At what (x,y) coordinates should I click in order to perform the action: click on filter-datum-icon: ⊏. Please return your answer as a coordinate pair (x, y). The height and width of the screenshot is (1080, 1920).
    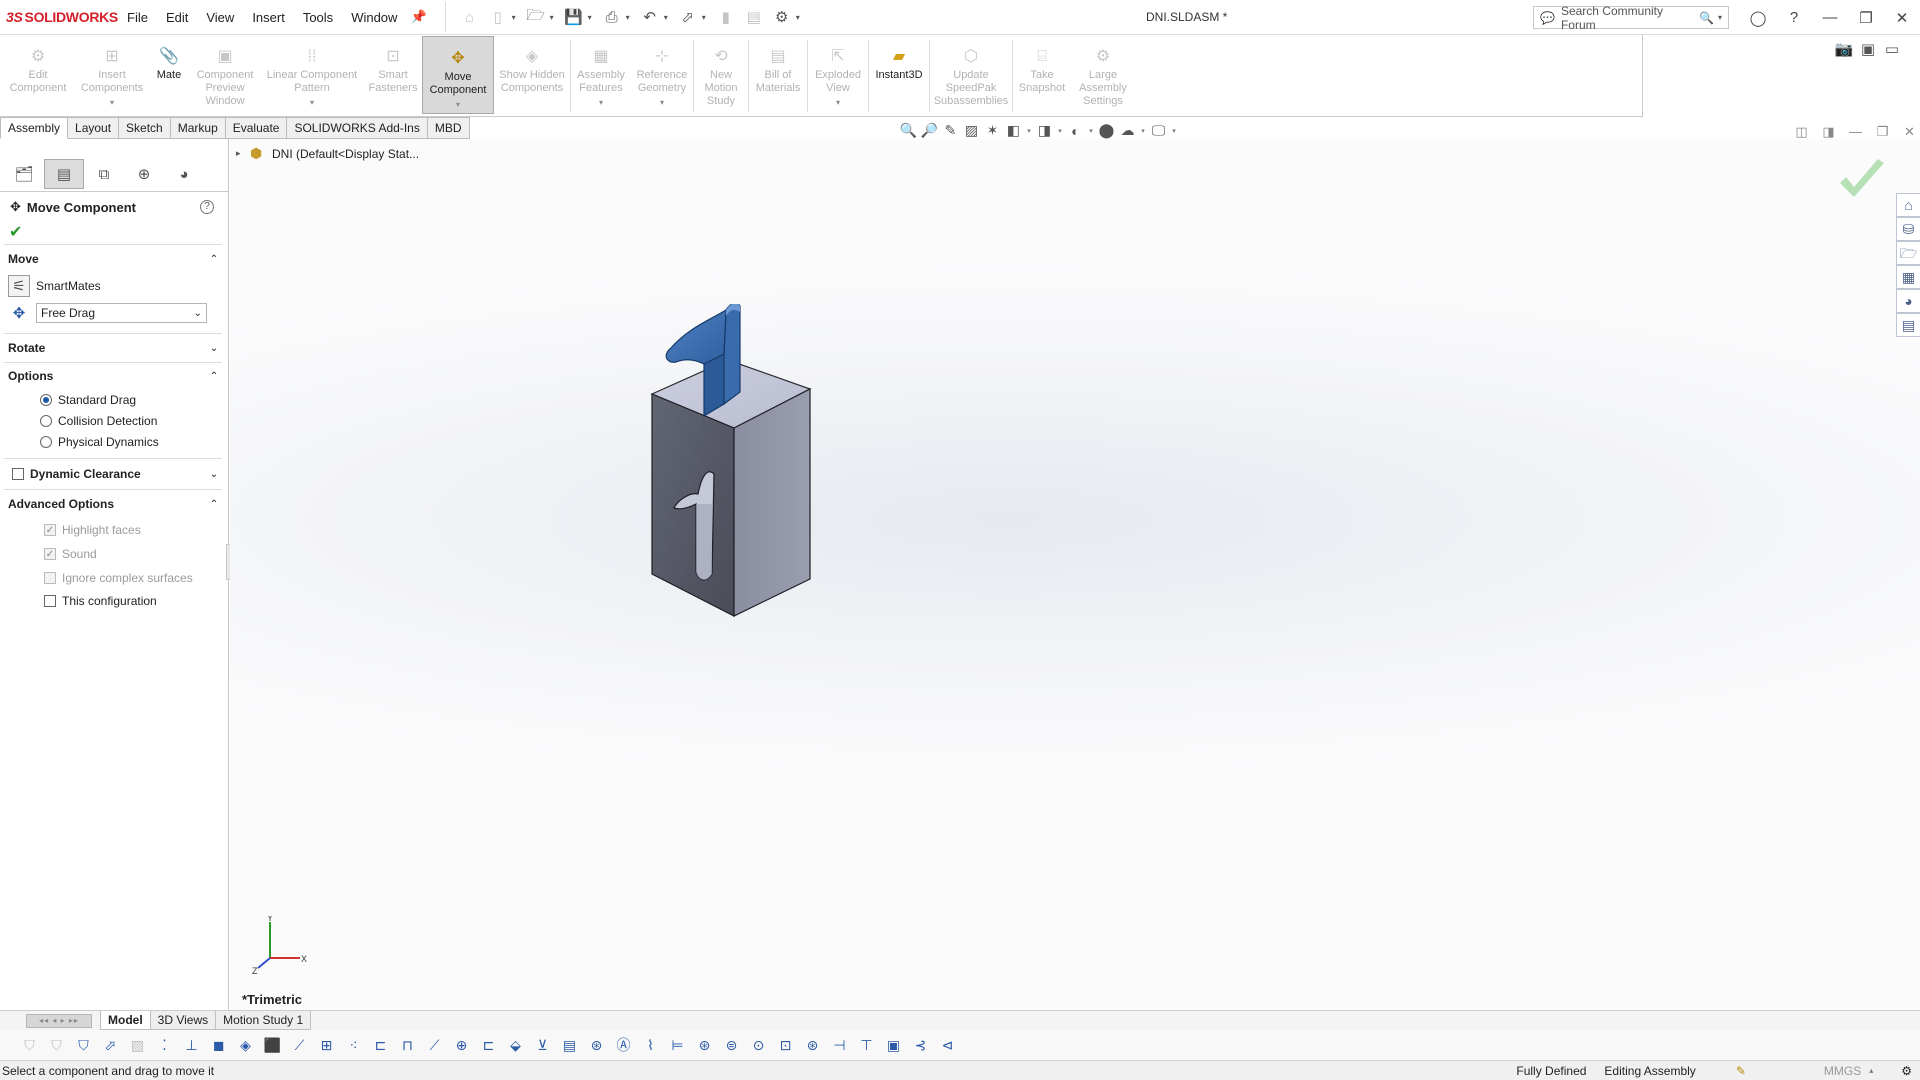
    Looking at the image, I should click on (488, 1045).